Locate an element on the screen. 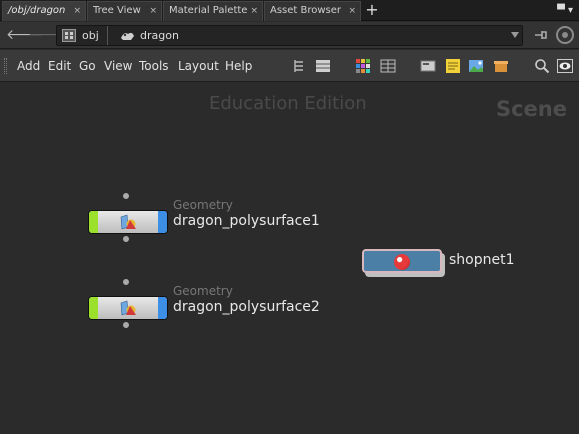 The height and width of the screenshot is (434, 579). path-bar: 🡐 🡒 obj dragon is located at coordinates (289, 35).